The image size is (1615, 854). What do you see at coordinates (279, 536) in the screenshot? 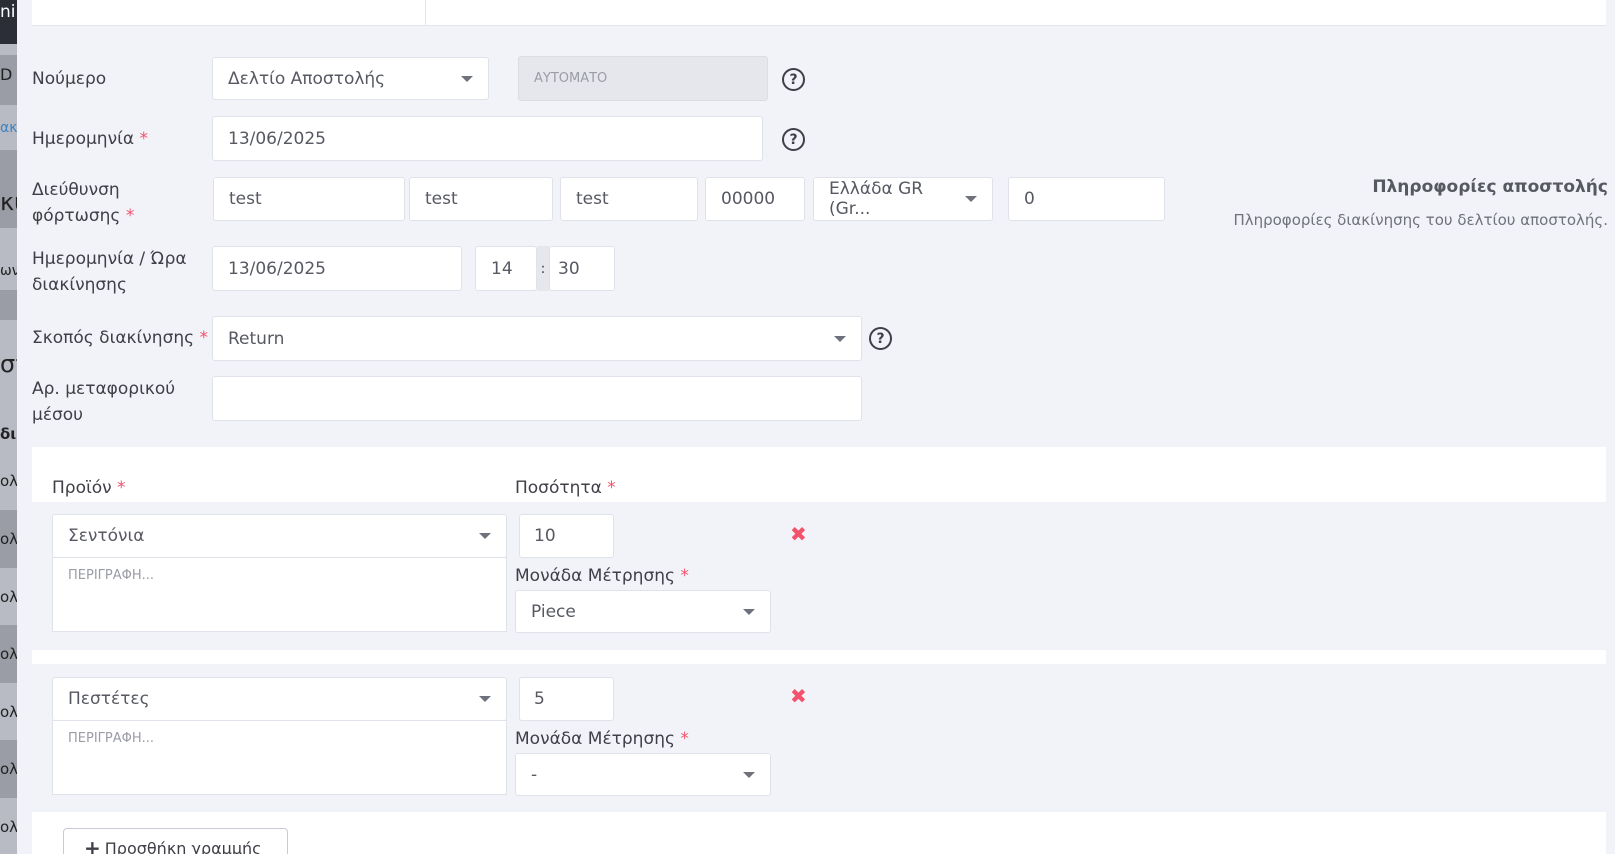
I see `line-product-select: Σεντόνια` at bounding box center [279, 536].